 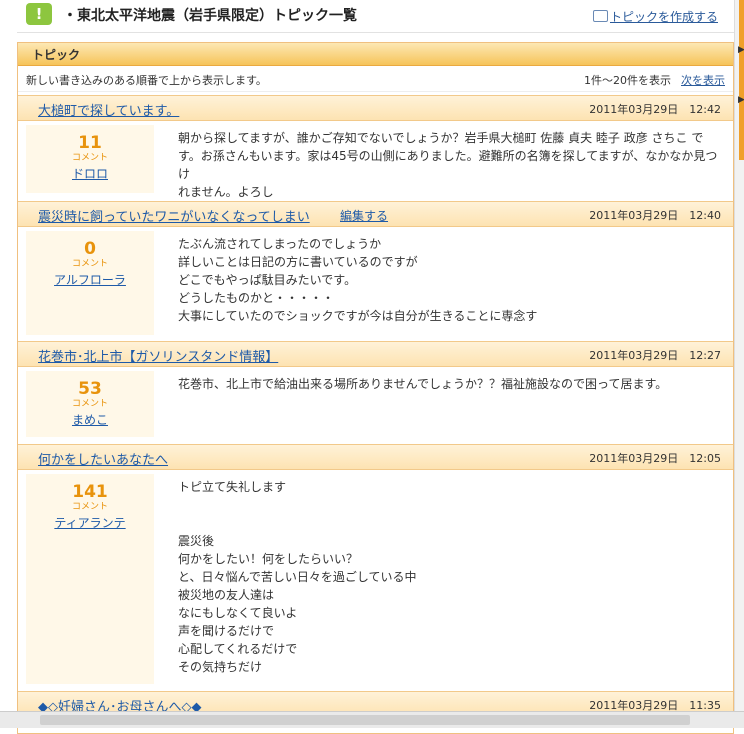 I want to click on edit-topic-link: 編集する, so click(x=364, y=215).